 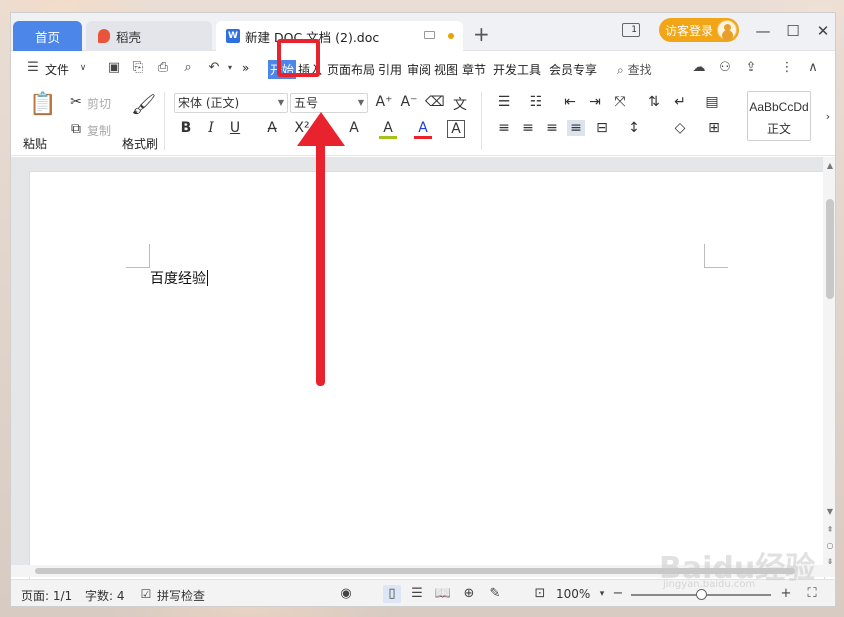 What do you see at coordinates (339, 36) in the screenshot?
I see `tab-document: W 新建 DOC 文档 (2).doc` at bounding box center [339, 36].